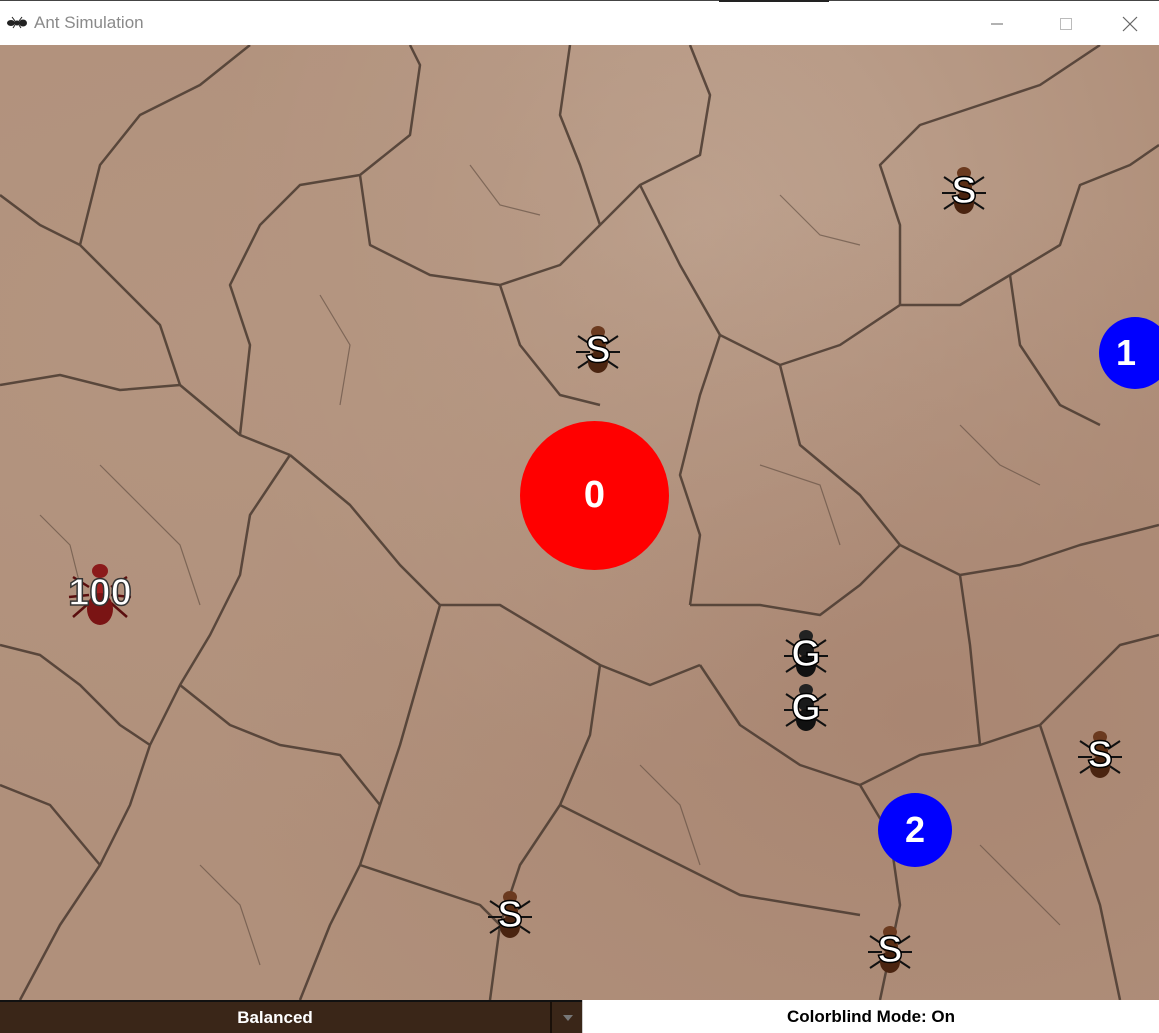 Image resolution: width=1159 pixels, height=1033 pixels. Describe the element at coordinates (1126, 352) in the screenshot. I see `node-1-label: 1` at that location.